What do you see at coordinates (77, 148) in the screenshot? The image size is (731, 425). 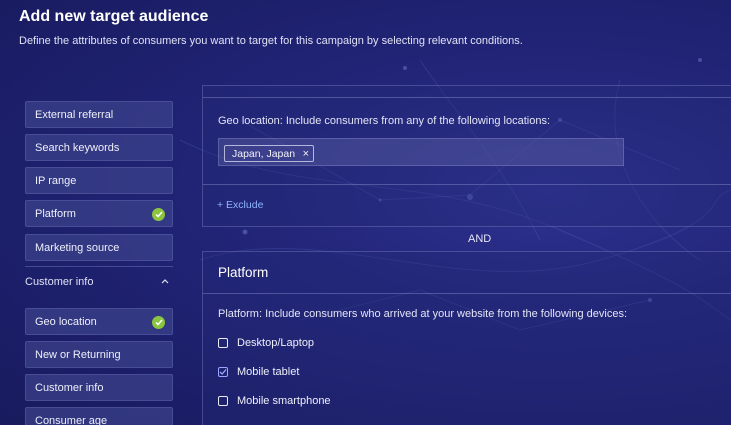 I see `sidebar-item-label: Search keywords` at bounding box center [77, 148].